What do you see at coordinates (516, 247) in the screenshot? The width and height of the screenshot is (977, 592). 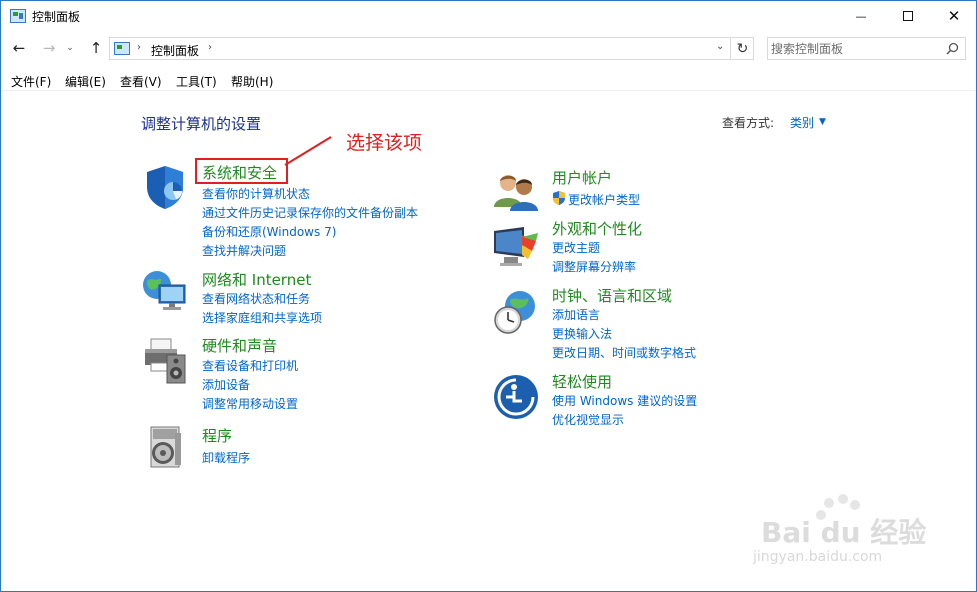 I see `display-icon` at bounding box center [516, 247].